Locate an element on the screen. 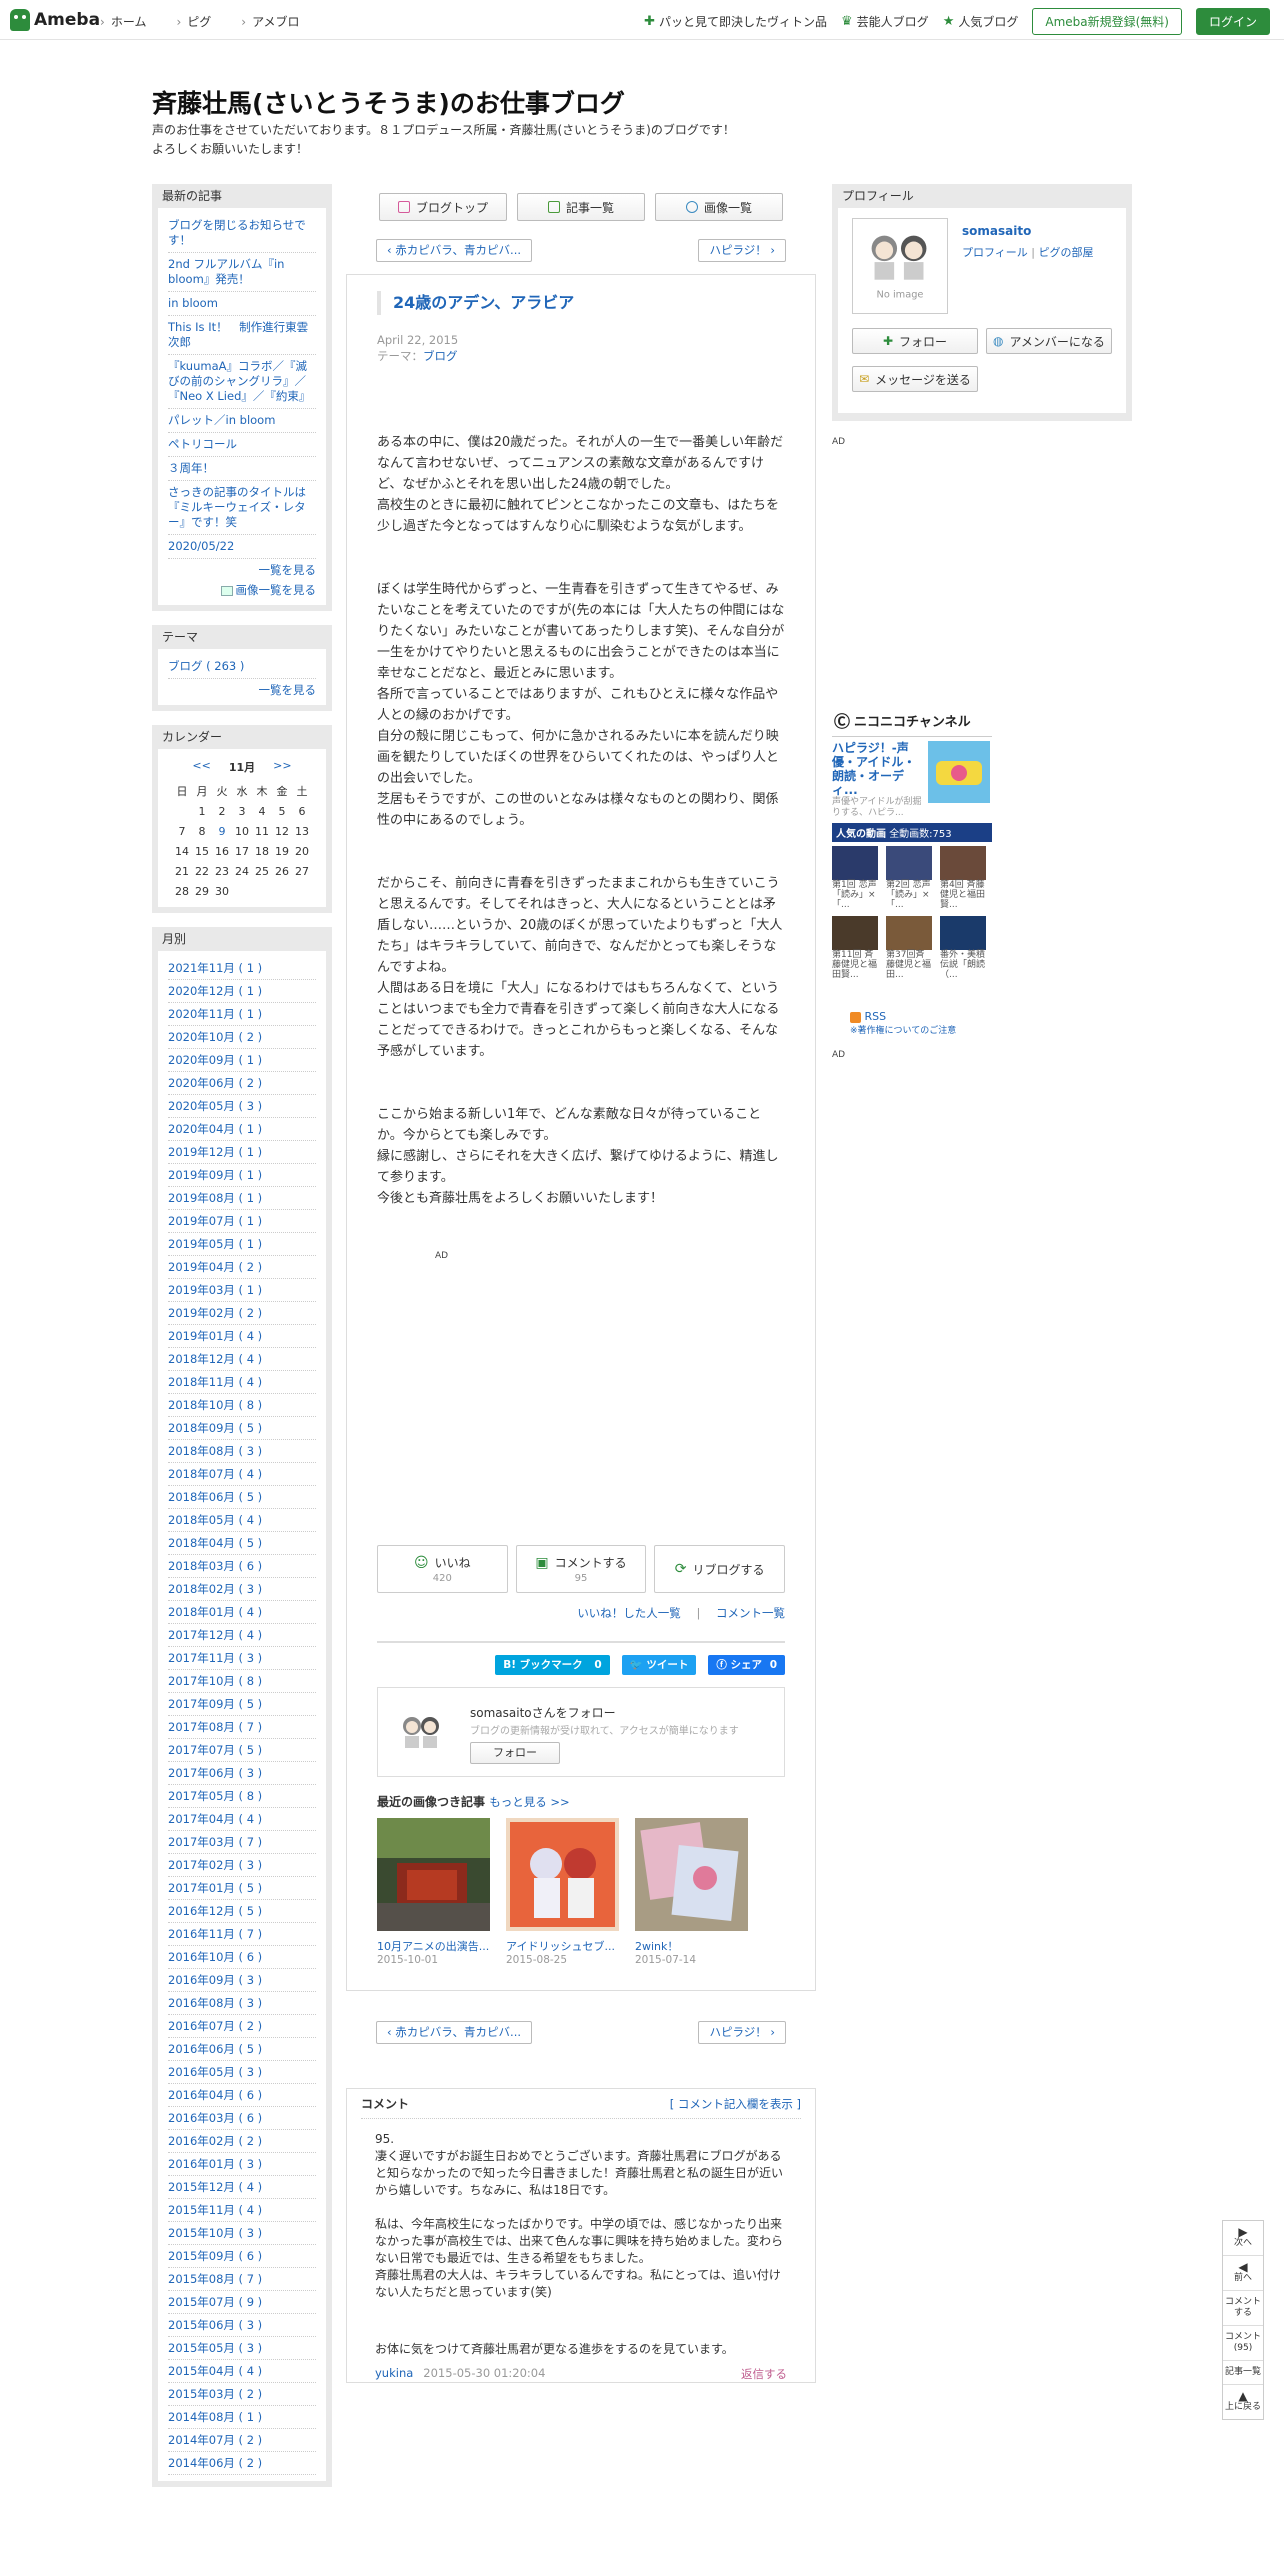 The width and height of the screenshot is (1284, 2568). monthly-archive-link: 2018年11月 ( 4 ) is located at coordinates (242, 1382).